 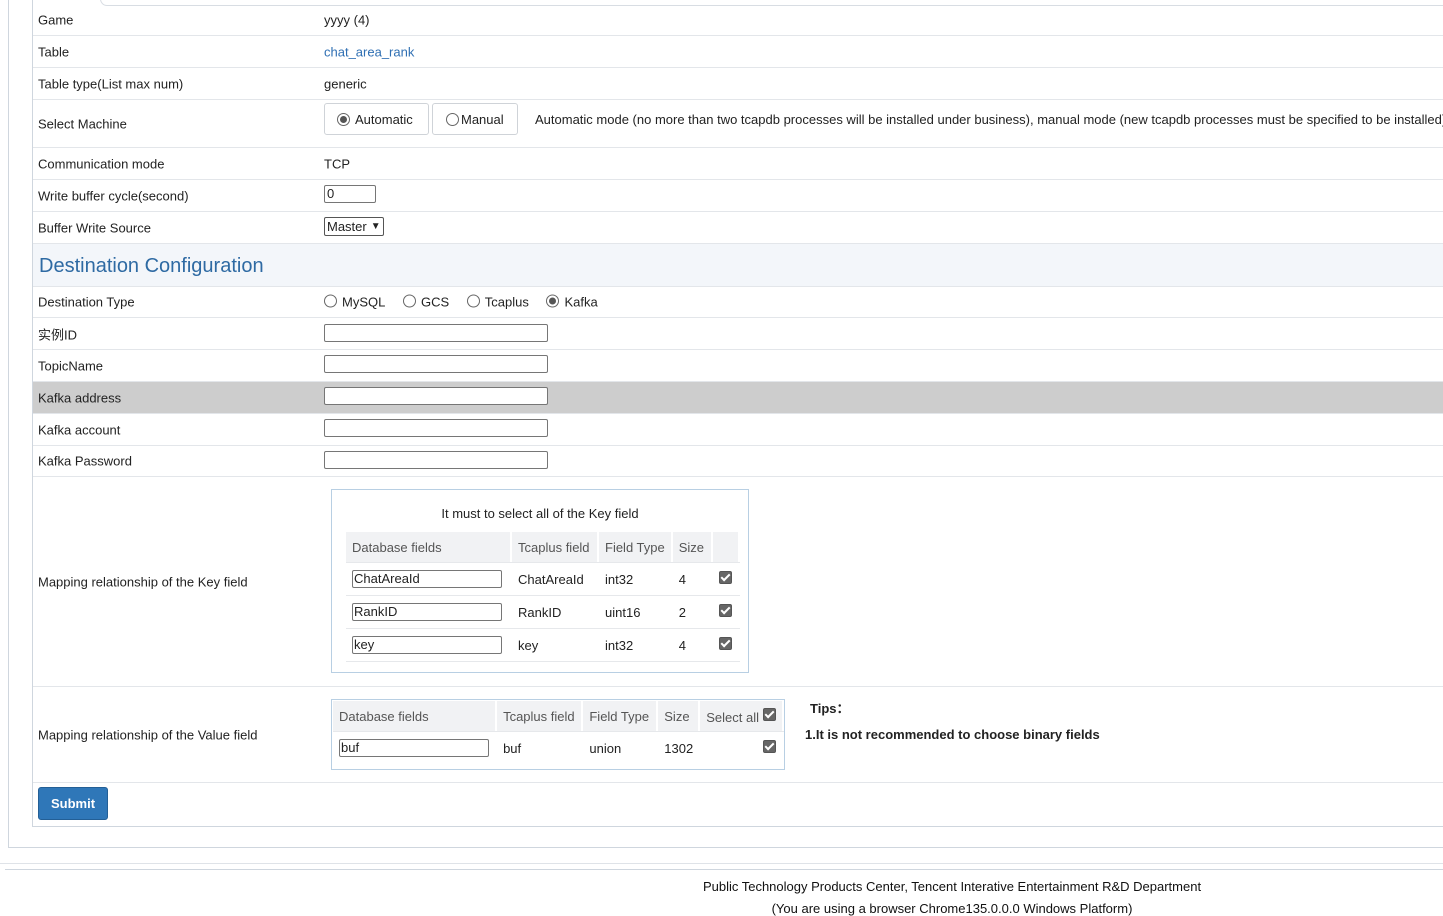 What do you see at coordinates (94, 227) in the screenshot?
I see `buffer-source-label: Buffer Write Source` at bounding box center [94, 227].